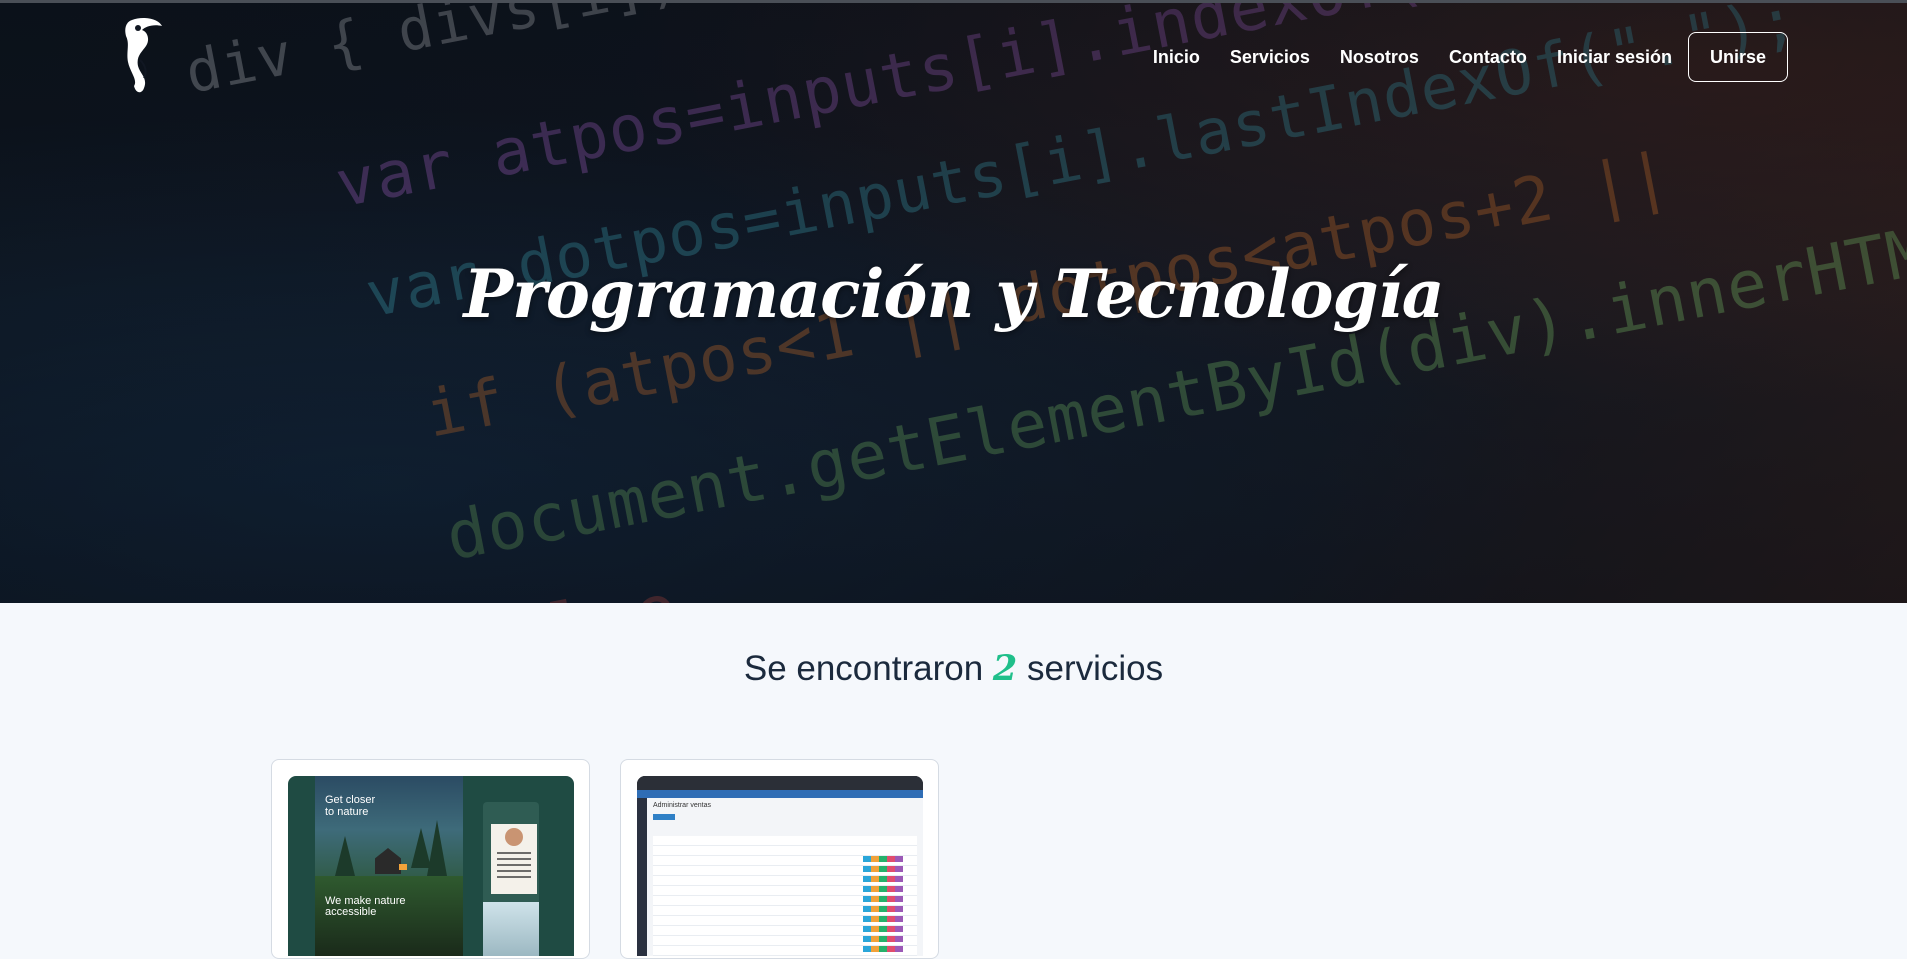 This screenshot has height=959, width=1907. Describe the element at coordinates (1488, 57) in the screenshot. I see `nav-contacto: Contacto` at that location.